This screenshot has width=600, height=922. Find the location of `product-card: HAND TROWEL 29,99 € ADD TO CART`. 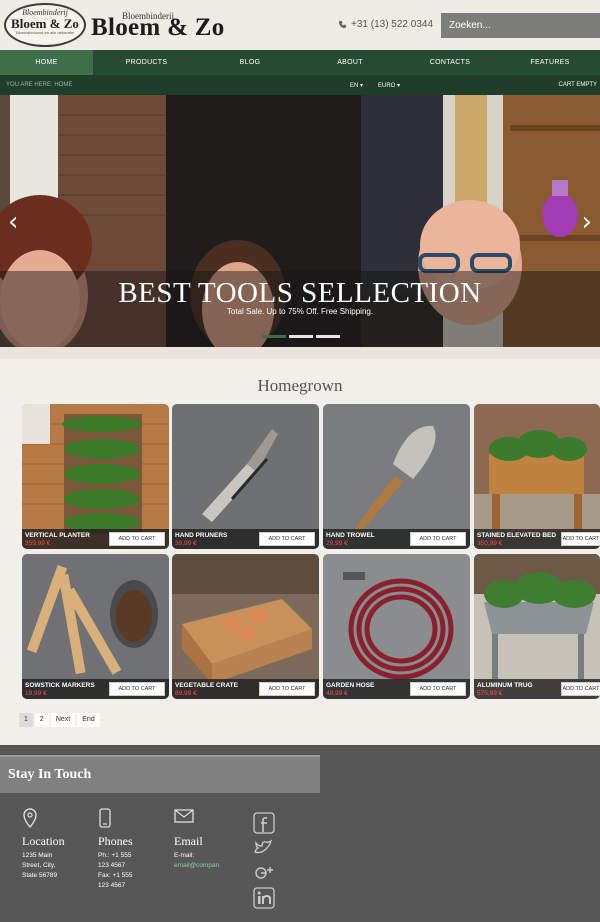

product-card: HAND TROWEL 29,99 € ADD TO CART is located at coordinates (396, 476).